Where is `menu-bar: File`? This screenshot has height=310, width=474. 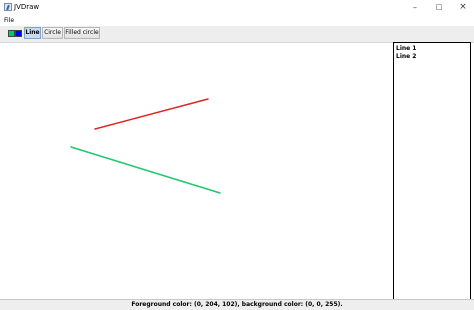 menu-bar: File is located at coordinates (237, 20).